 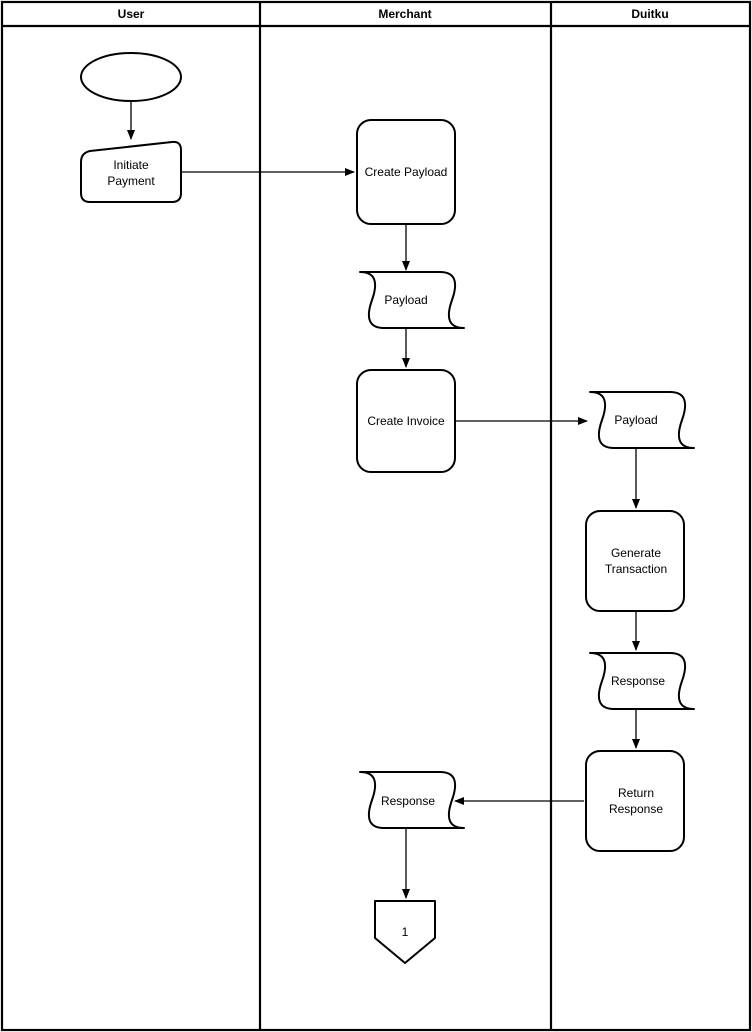 I want to click on lane-header-merchant: Merchant, so click(x=404, y=14).